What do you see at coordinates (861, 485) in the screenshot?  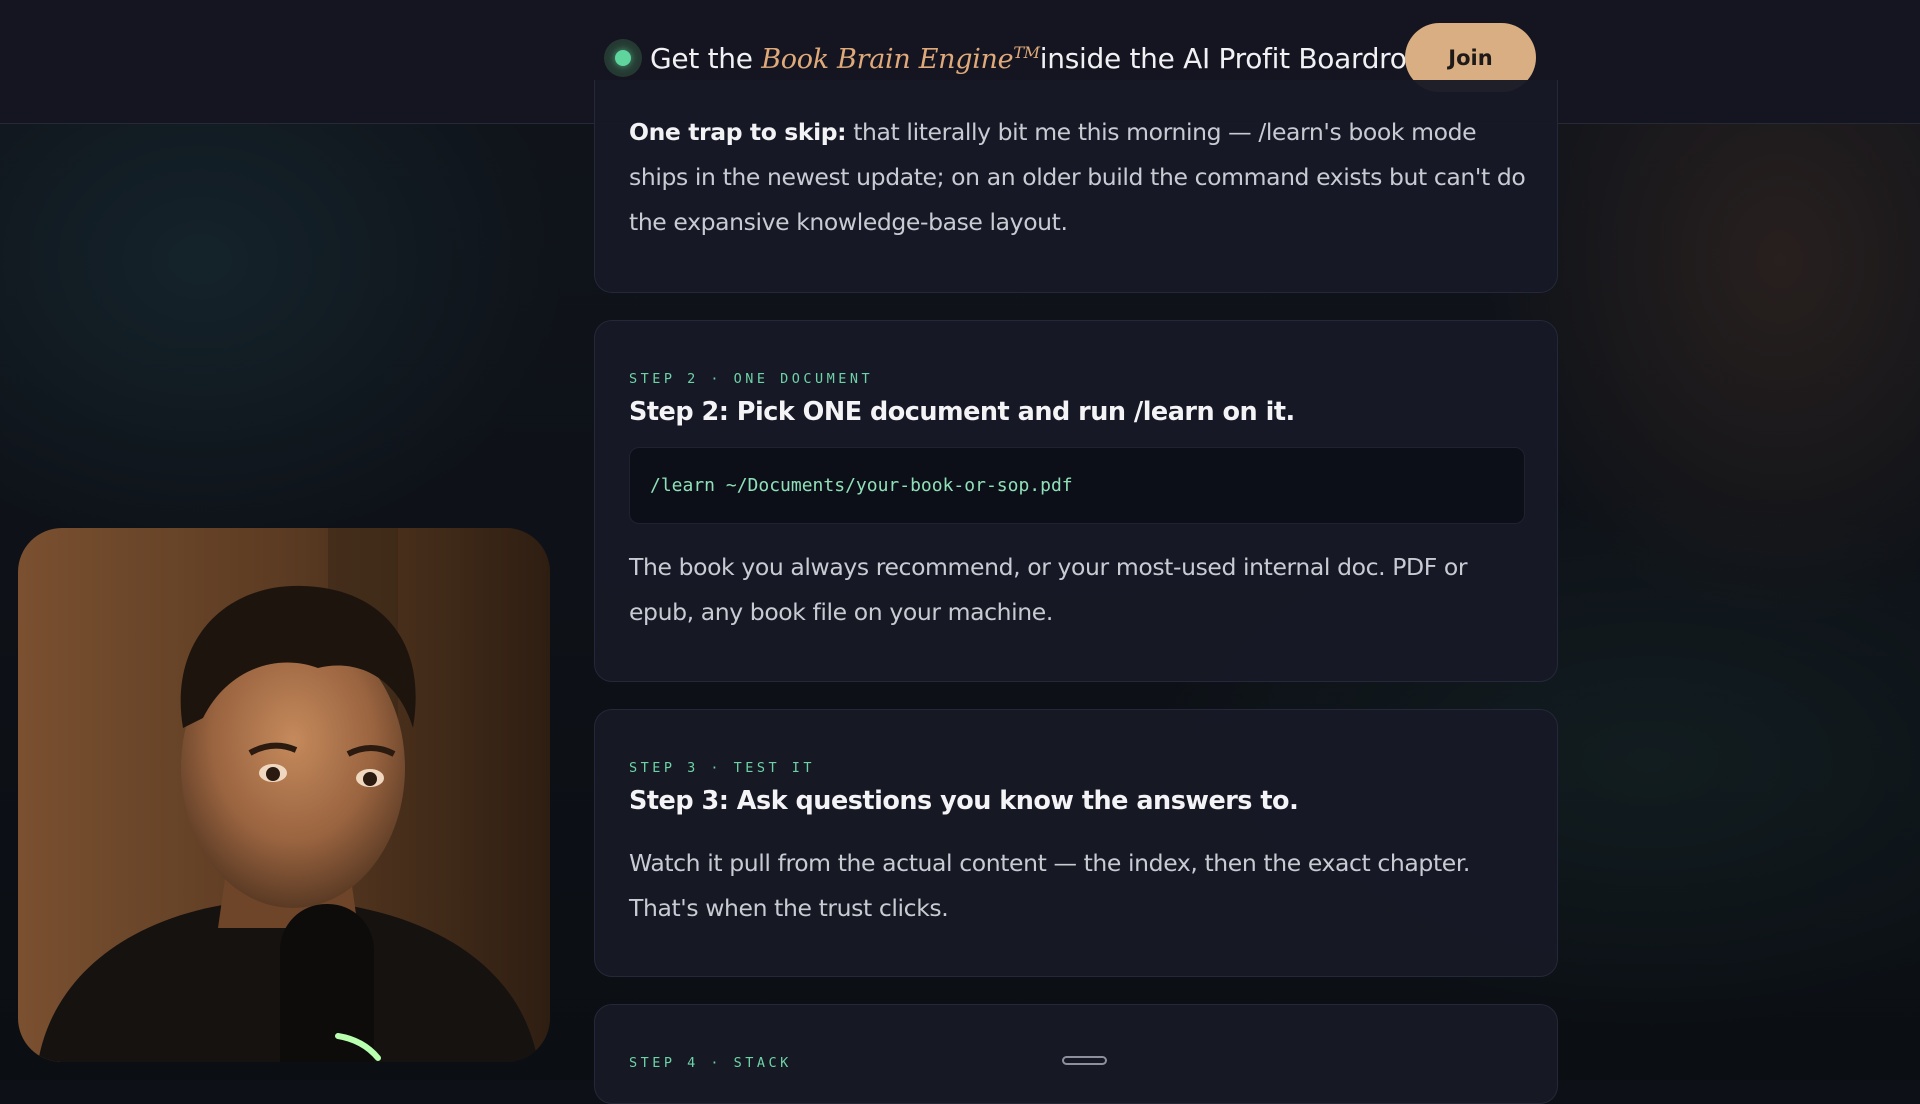 I see `code-command: /learn ~/Documents/your-book-or-sop.pdf` at bounding box center [861, 485].